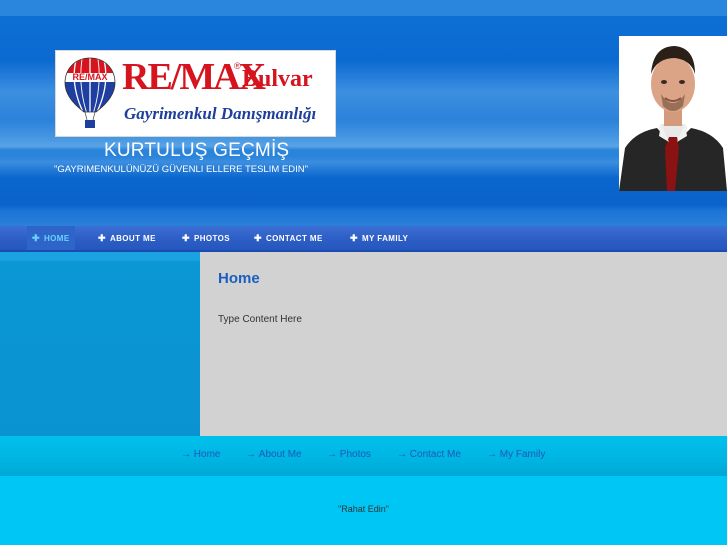  I want to click on nav-item-my-family: ✚ MY FAMILY, so click(379, 238).